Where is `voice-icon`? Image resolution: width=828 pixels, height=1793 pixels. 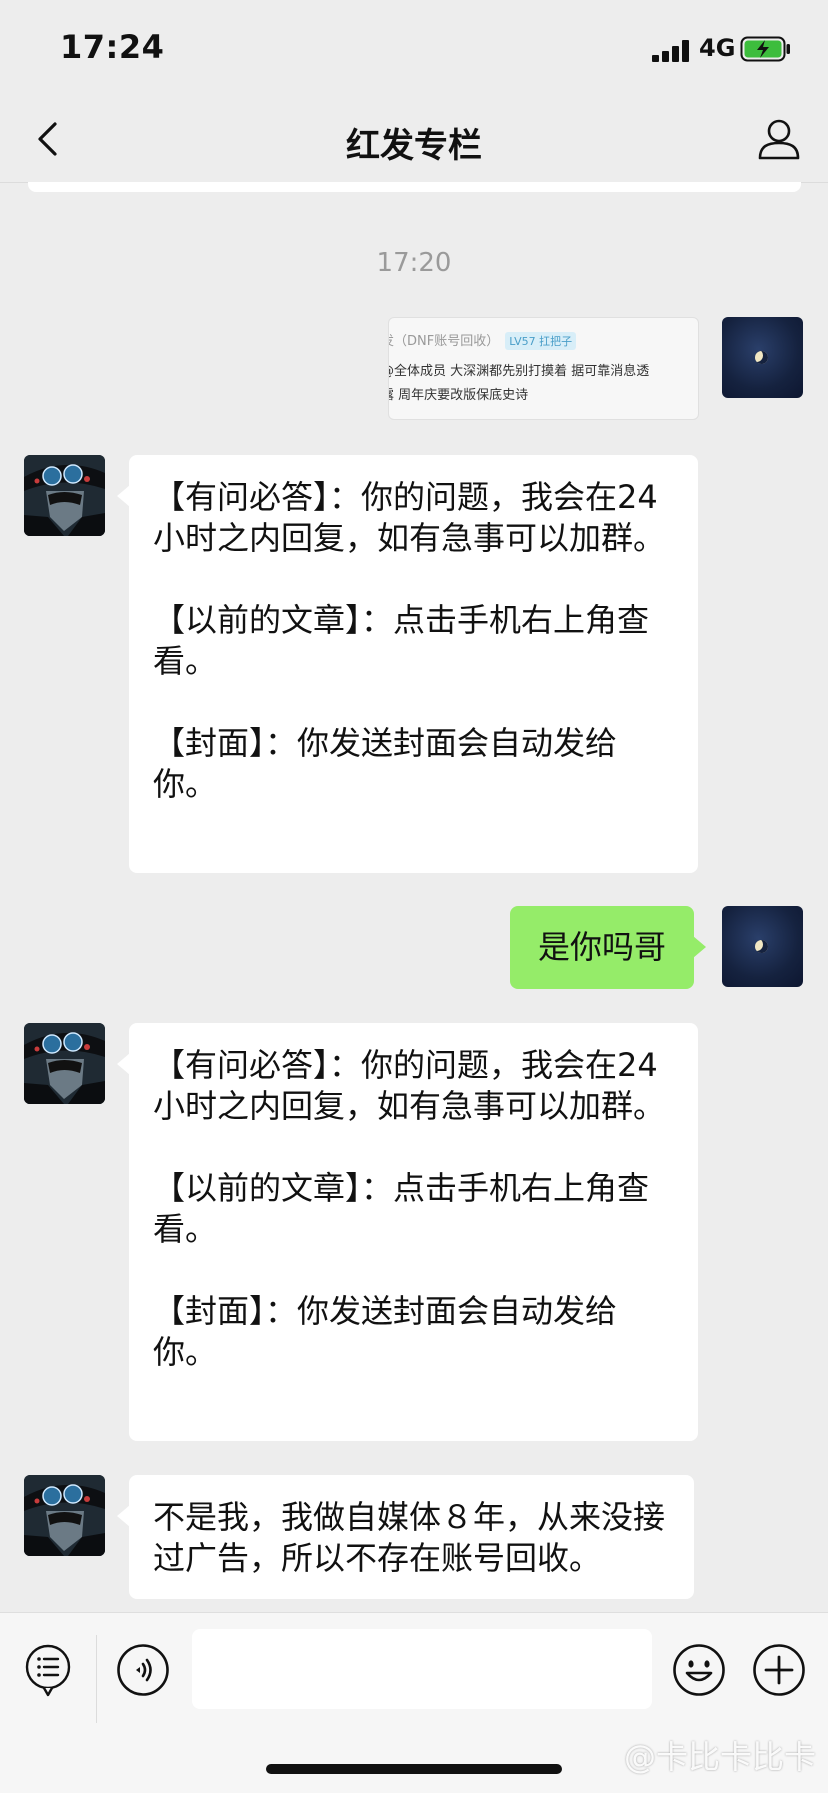
voice-icon is located at coordinates (143, 1670).